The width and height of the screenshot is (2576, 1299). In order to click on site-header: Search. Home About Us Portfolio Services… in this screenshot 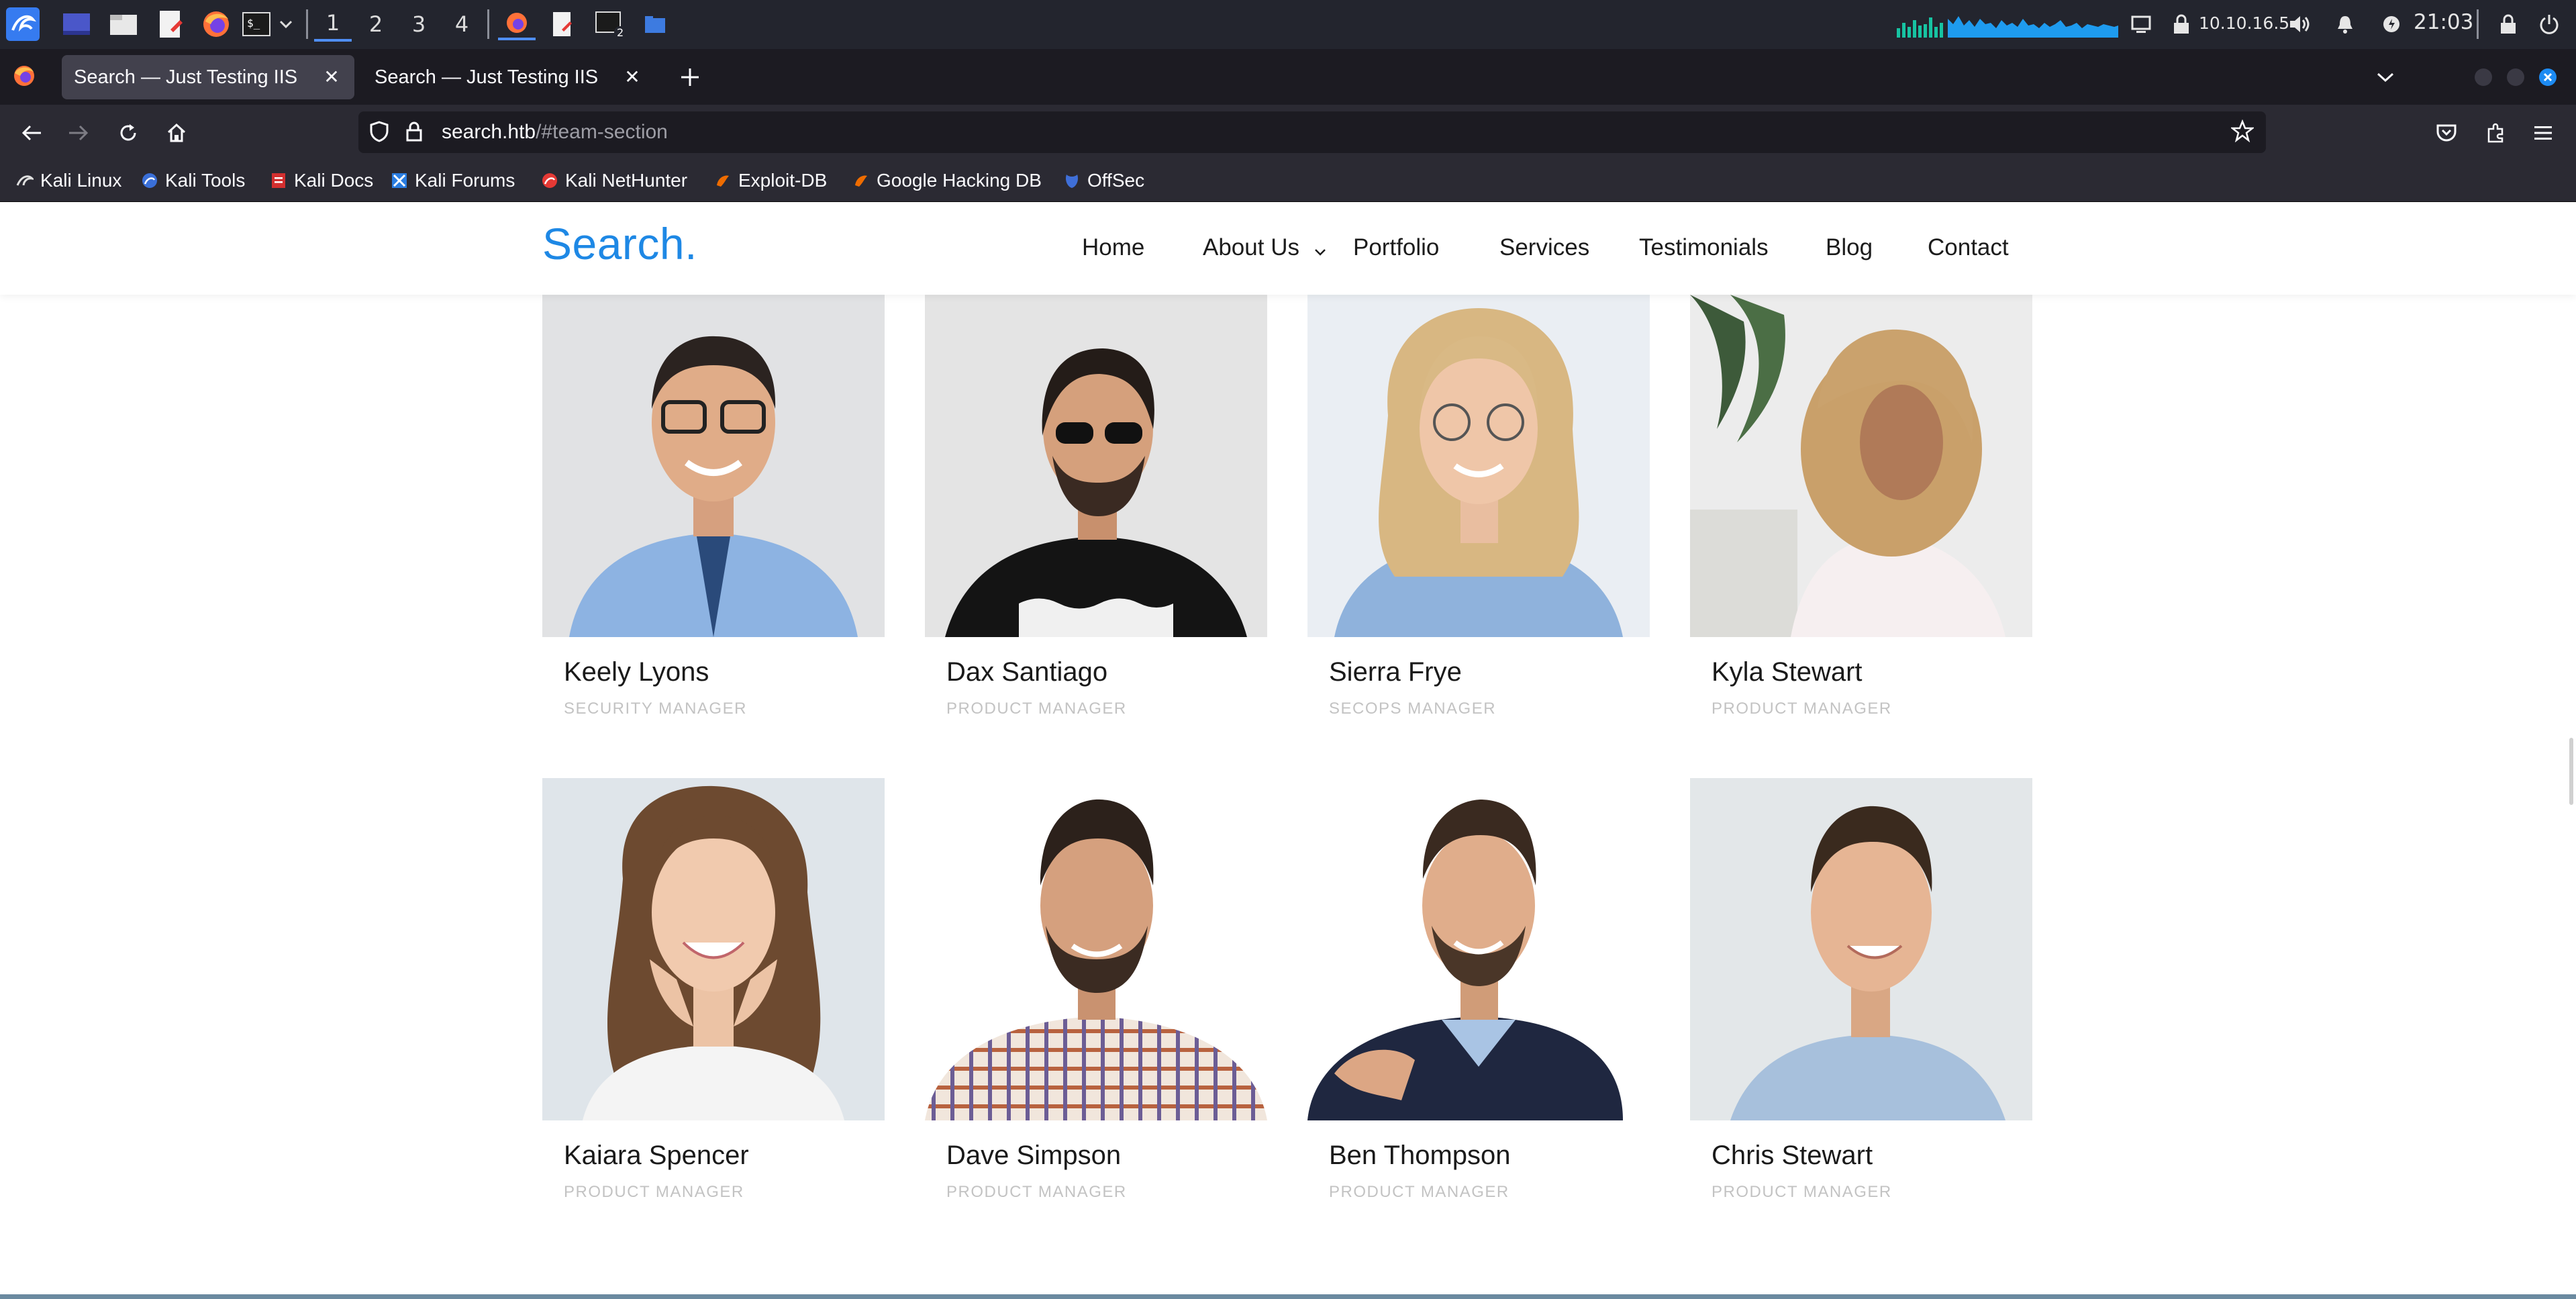, I will do `click(1288, 248)`.